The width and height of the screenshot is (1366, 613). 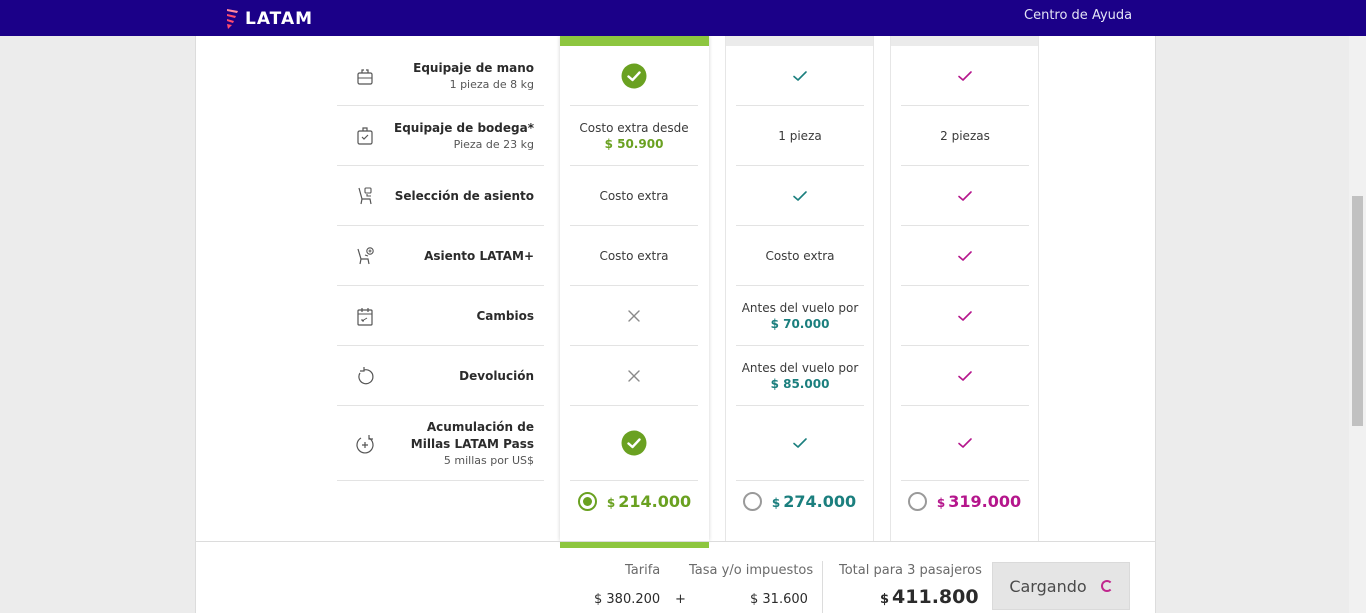 What do you see at coordinates (885, 599) in the screenshot?
I see `total-currency: $` at bounding box center [885, 599].